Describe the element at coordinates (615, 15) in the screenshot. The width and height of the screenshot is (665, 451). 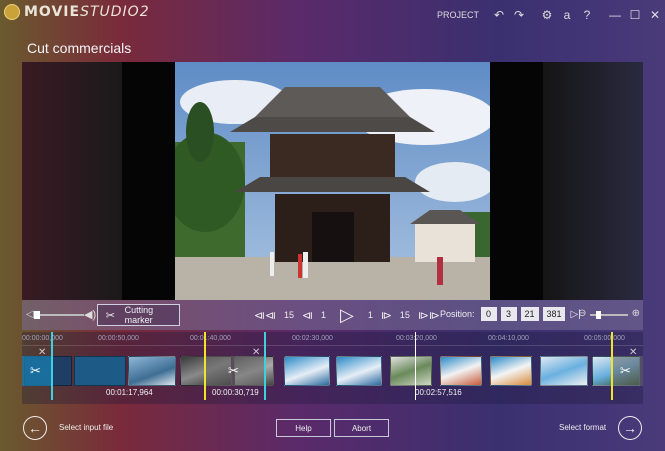
I see `minimize-icon: —` at that location.